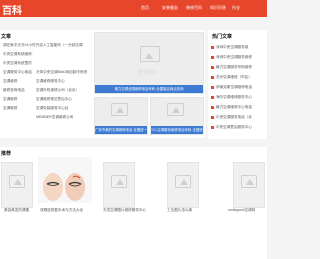 The width and height of the screenshot is (320, 259). Describe the element at coordinates (64, 187) in the screenshot. I see `eyes-illustration` at that location.